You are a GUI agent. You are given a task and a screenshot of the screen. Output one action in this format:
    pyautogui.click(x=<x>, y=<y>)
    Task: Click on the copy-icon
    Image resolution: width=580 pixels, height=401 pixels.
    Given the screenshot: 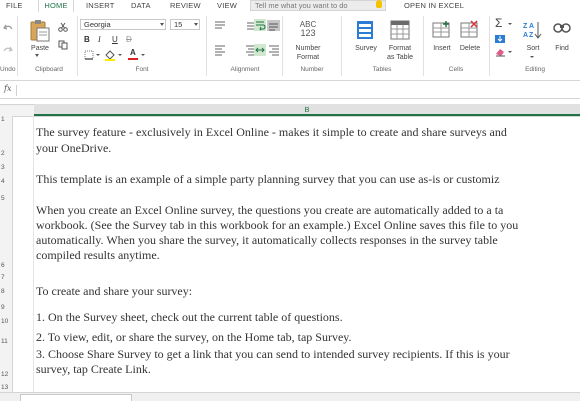 What is the action you would take?
    pyautogui.click(x=63, y=45)
    